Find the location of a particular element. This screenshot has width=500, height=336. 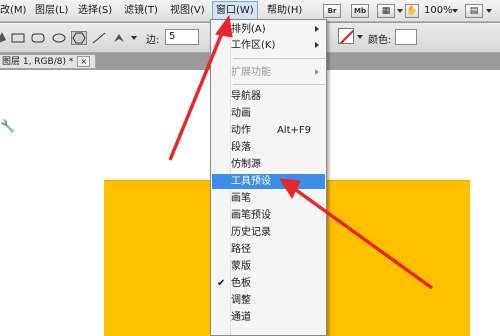

menu-edit: 修改(M) is located at coordinates (13, 11).